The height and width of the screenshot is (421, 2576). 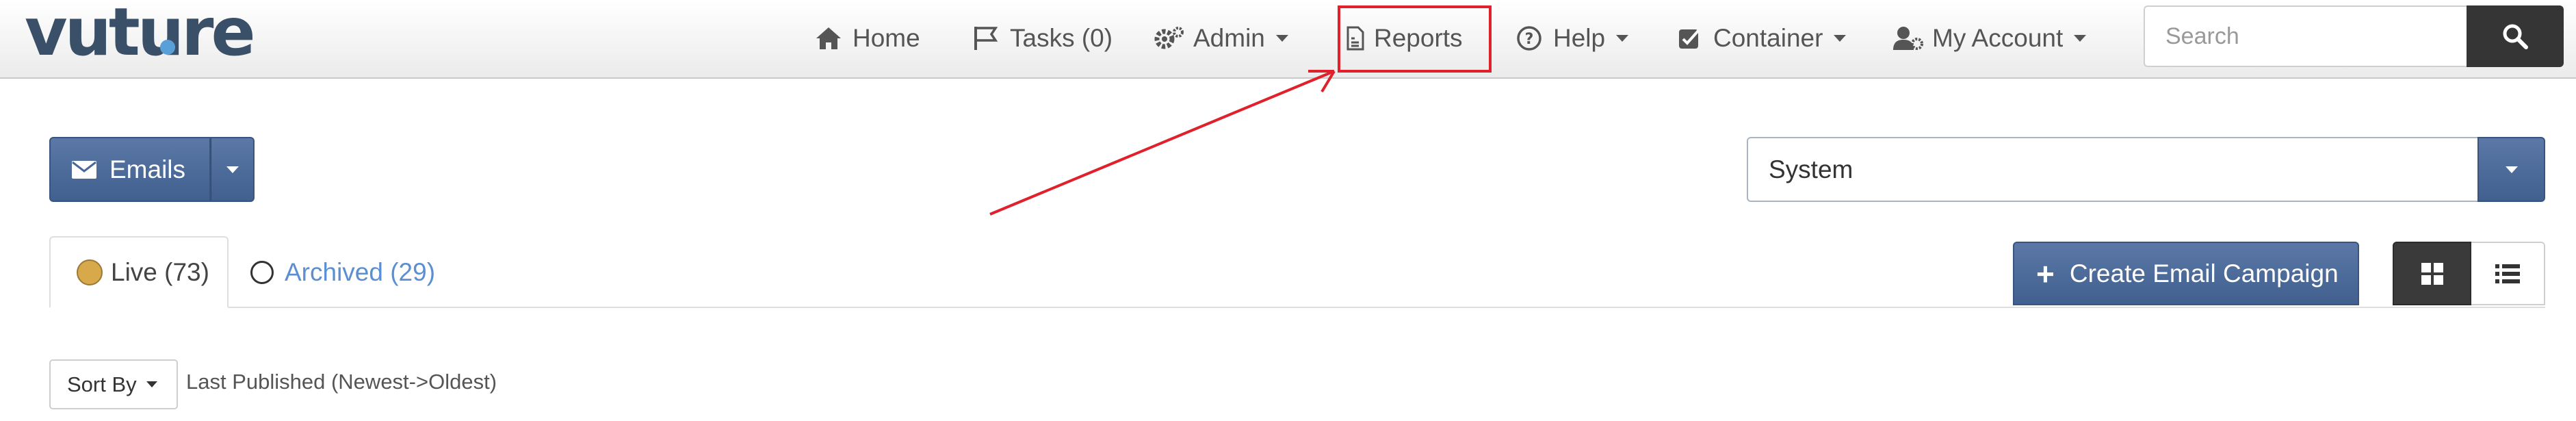 I want to click on system-select-value: System, so click(x=1811, y=169).